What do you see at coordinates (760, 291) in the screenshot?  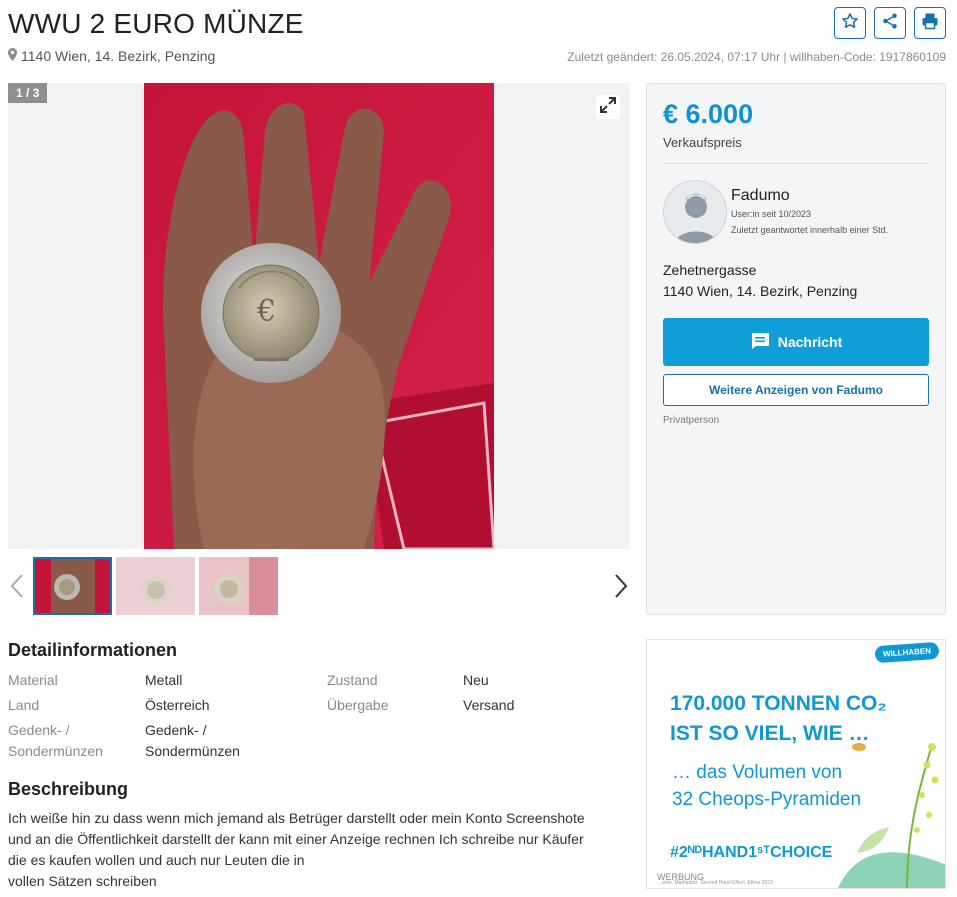 I see `address-city: 1140 Wien, 14. Bezirk, Penzing` at bounding box center [760, 291].